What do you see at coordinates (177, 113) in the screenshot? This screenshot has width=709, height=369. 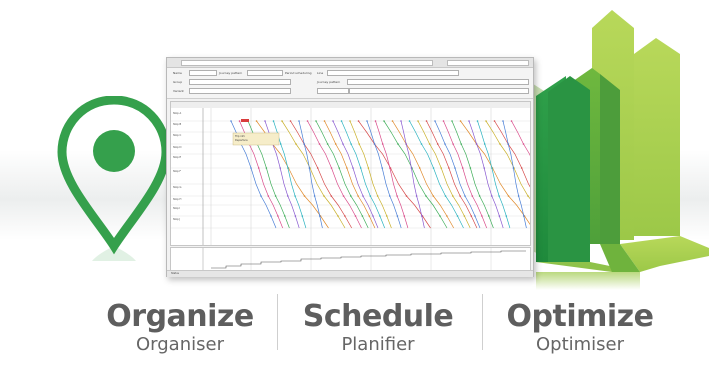 I see `stop-label: Stop A` at bounding box center [177, 113].